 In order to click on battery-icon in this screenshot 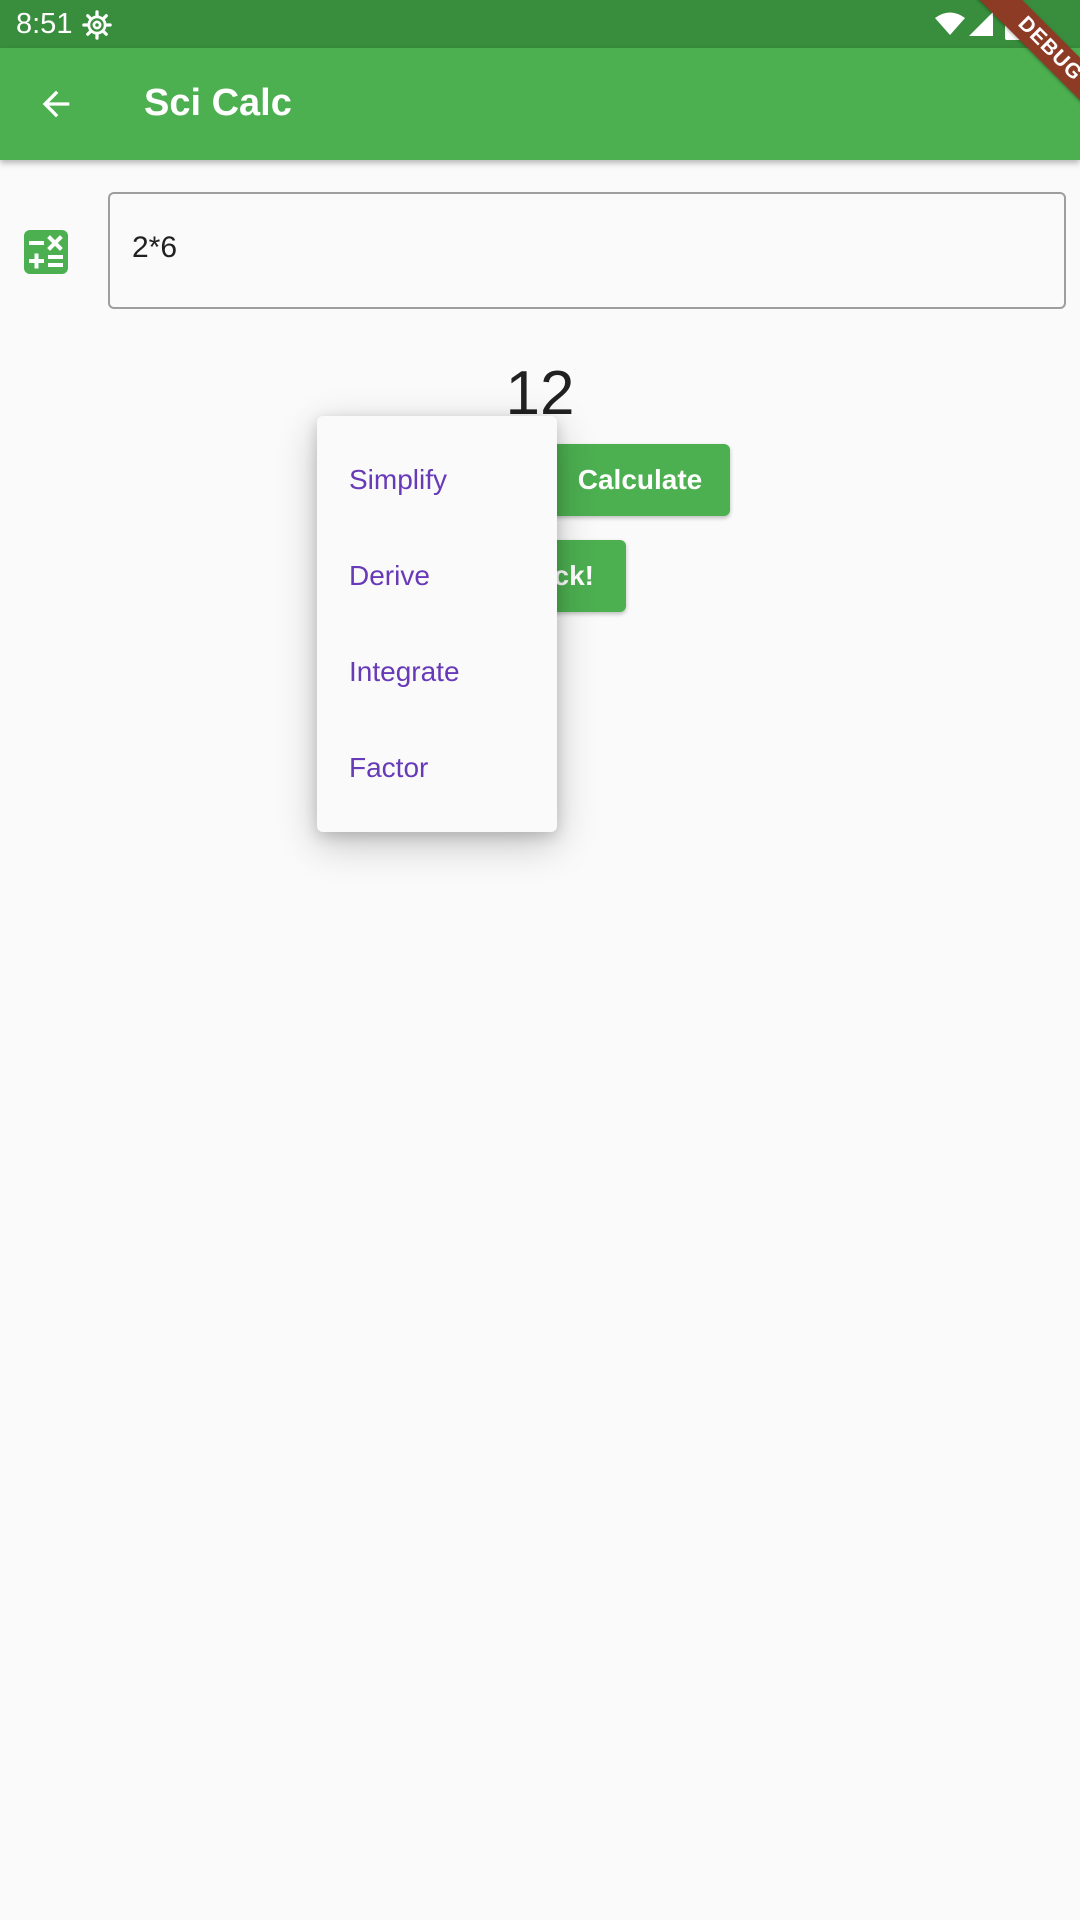, I will do `click(1014, 24)`.